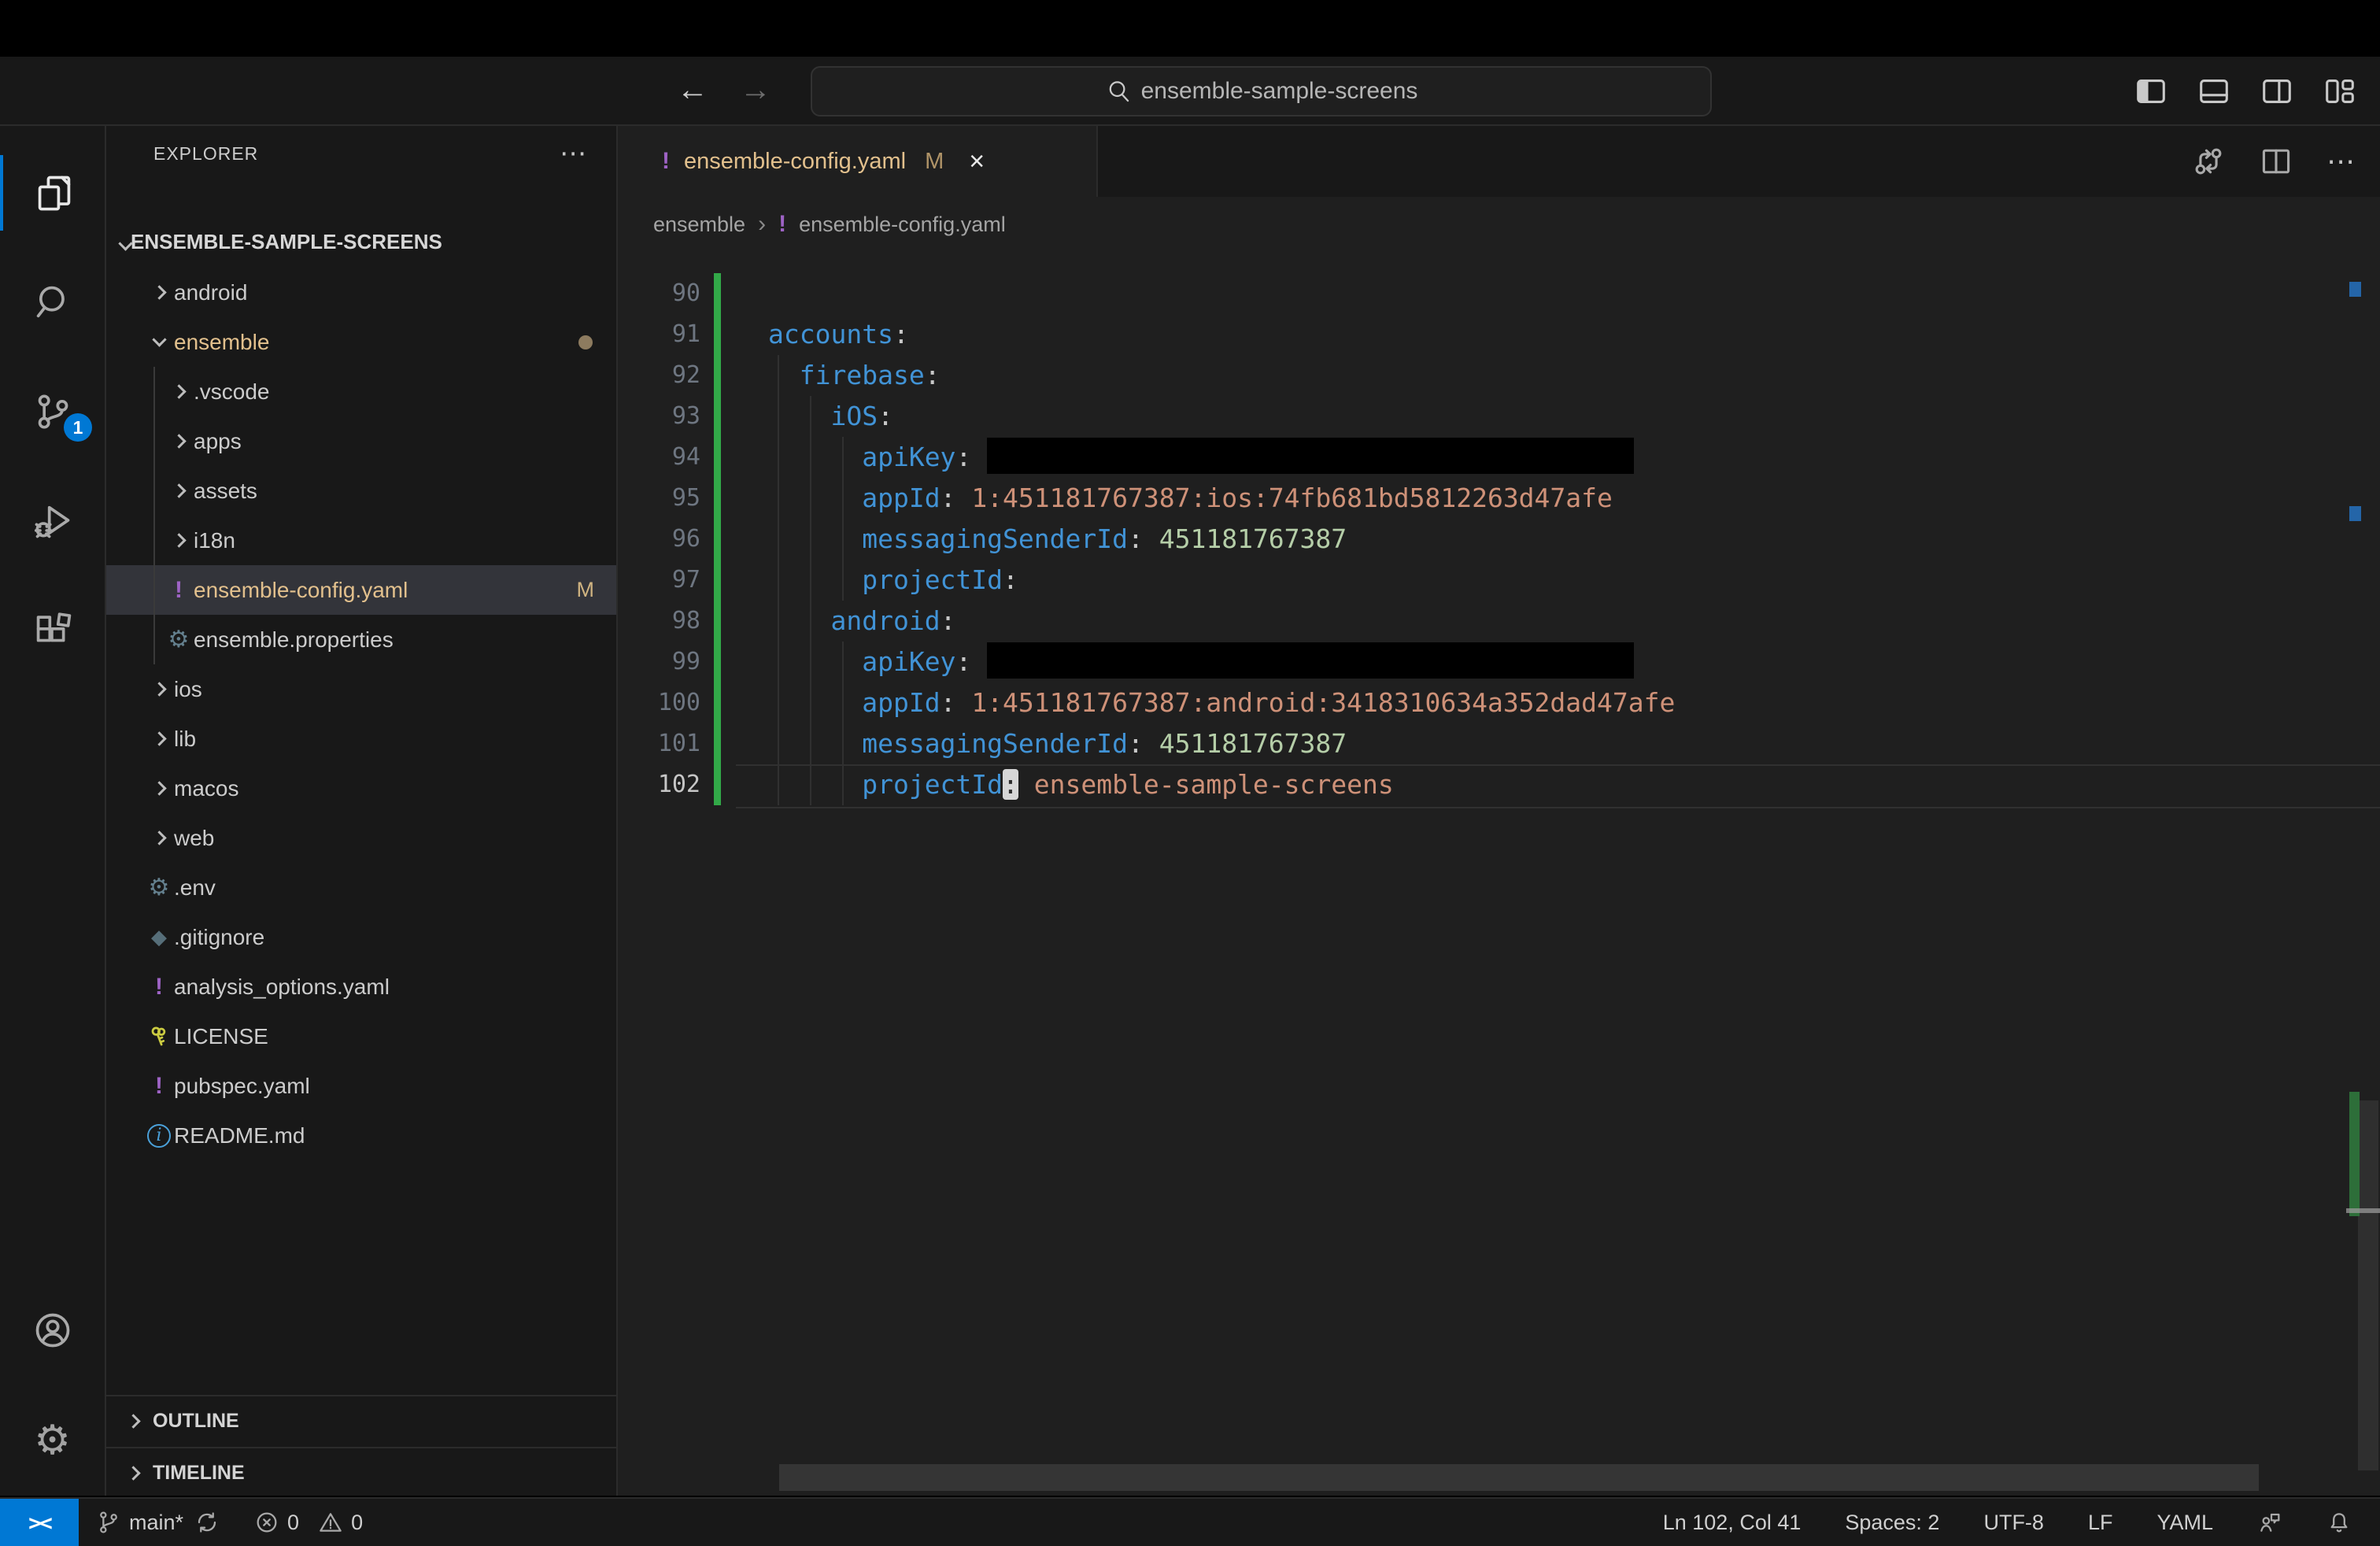  What do you see at coordinates (1499, 580) in the screenshot?
I see `code-line-97: 97 projectId:` at bounding box center [1499, 580].